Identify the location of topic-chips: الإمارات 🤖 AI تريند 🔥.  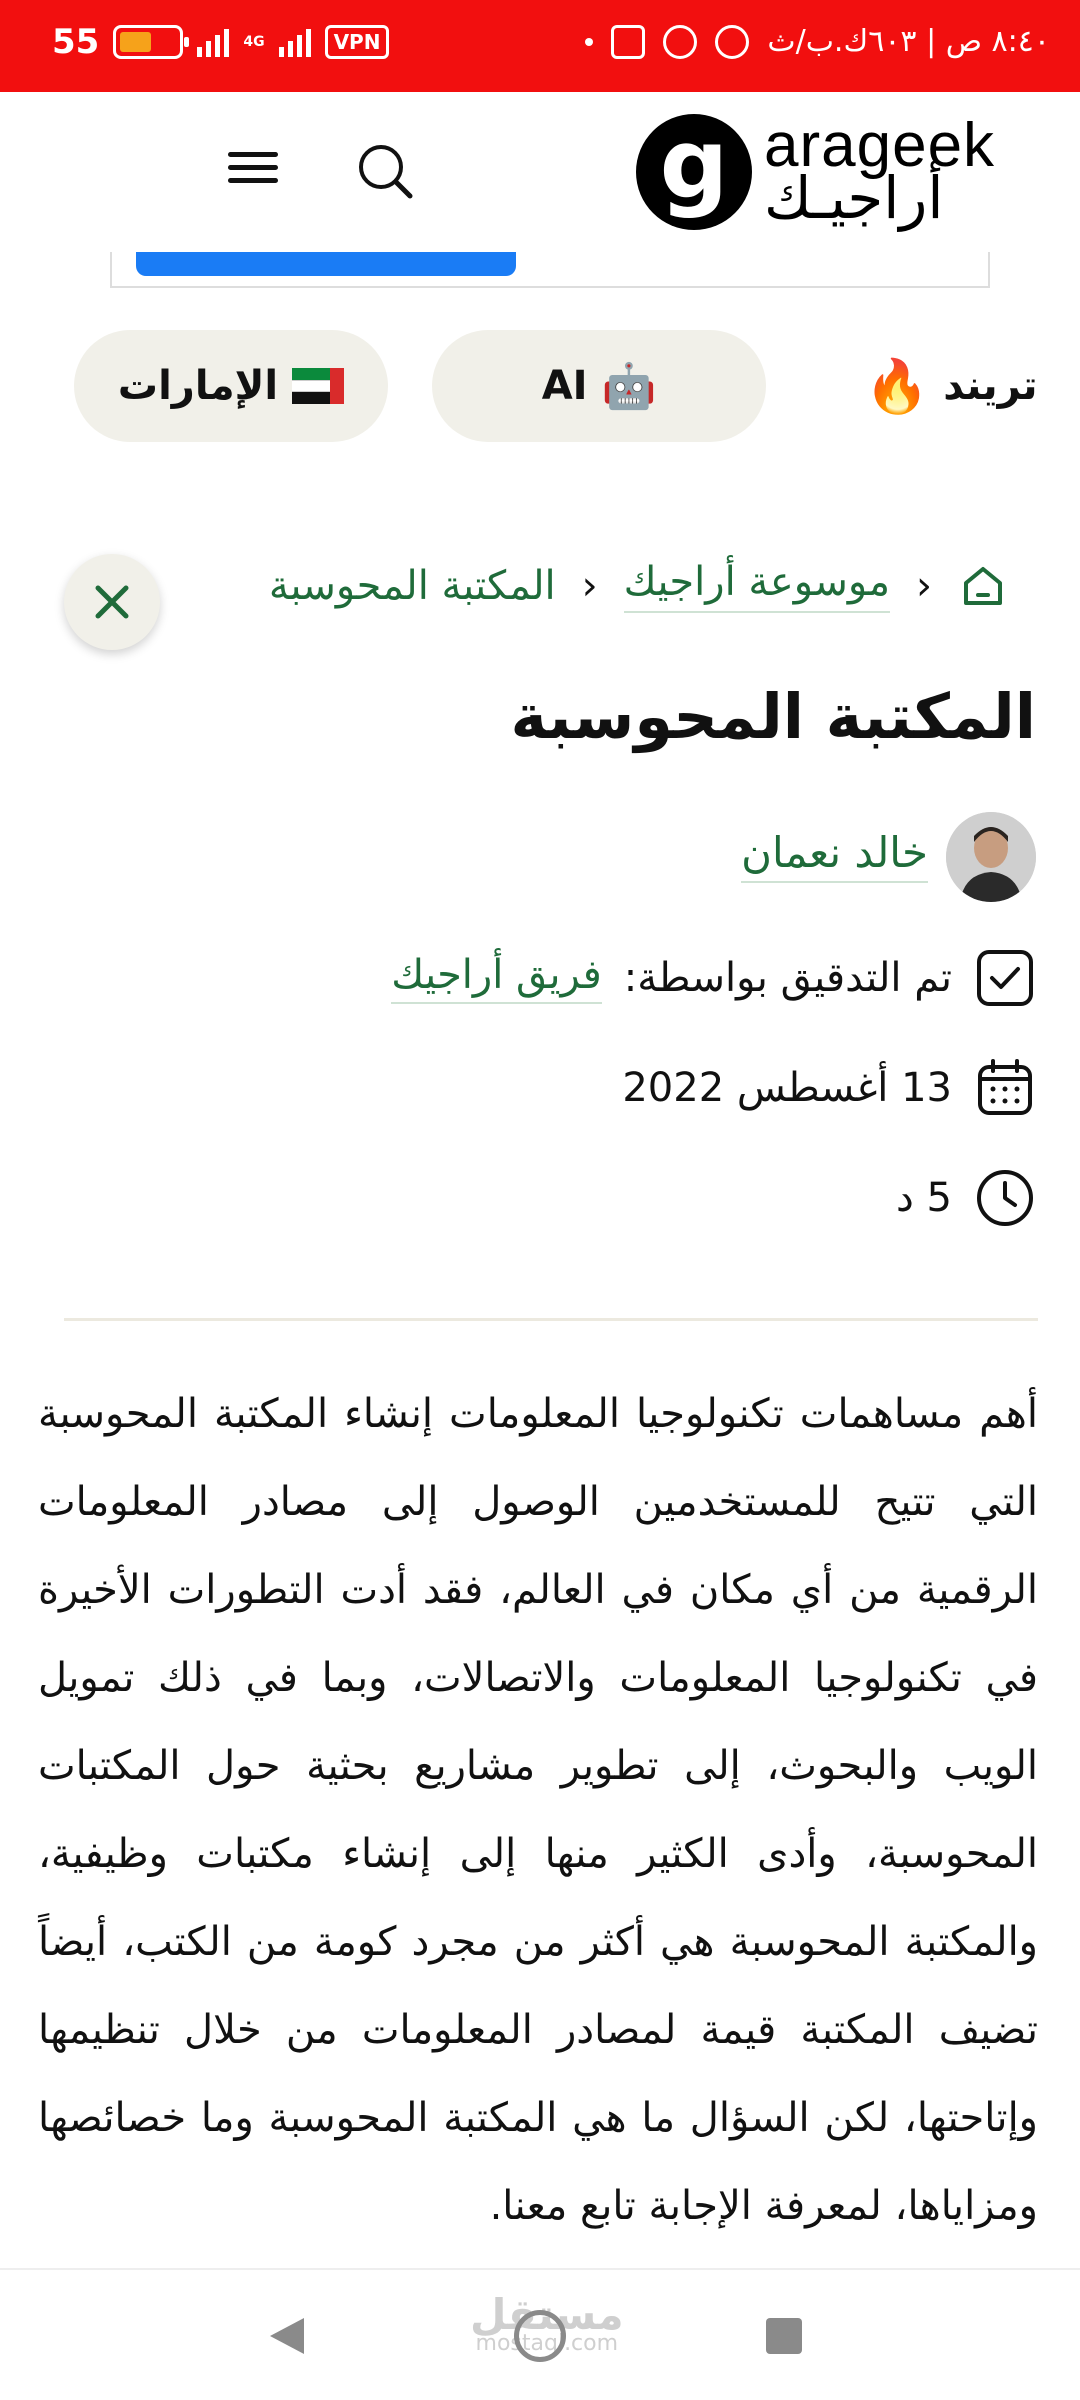
(540, 387).